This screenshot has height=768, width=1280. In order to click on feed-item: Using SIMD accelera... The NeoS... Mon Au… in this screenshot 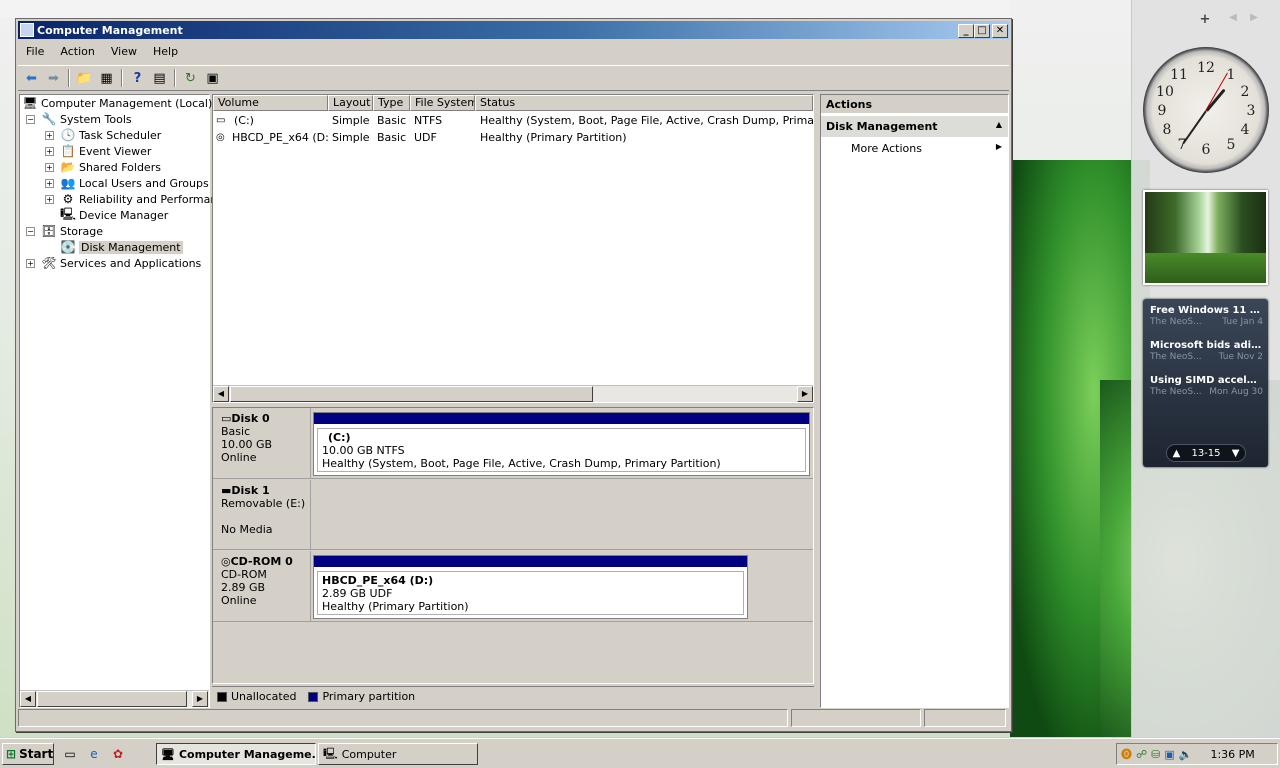, I will do `click(1206, 386)`.